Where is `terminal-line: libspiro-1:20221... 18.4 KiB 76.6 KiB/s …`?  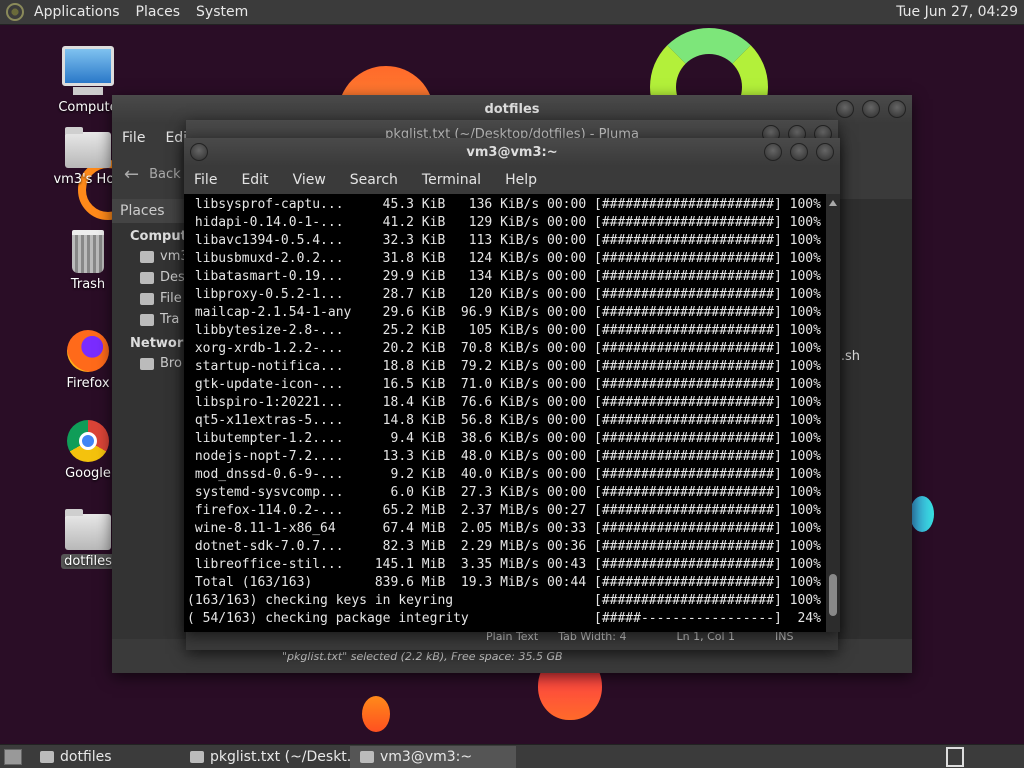
terminal-line: libspiro-1:20221... 18.4 KiB 76.6 KiB/s … is located at coordinates (507, 402).